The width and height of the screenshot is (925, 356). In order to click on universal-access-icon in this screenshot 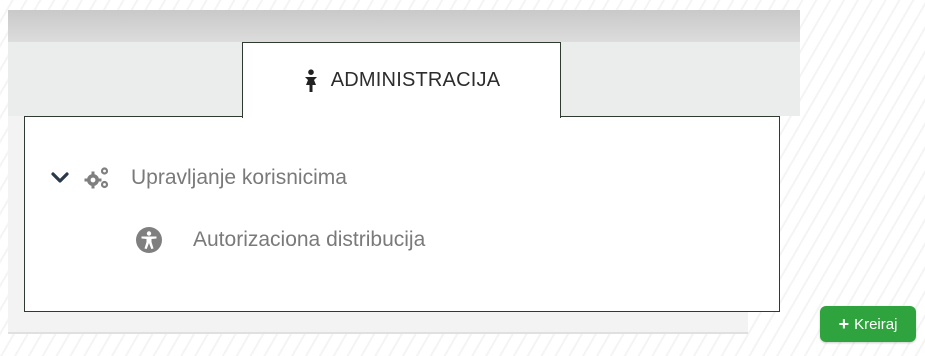, I will do `click(149, 240)`.